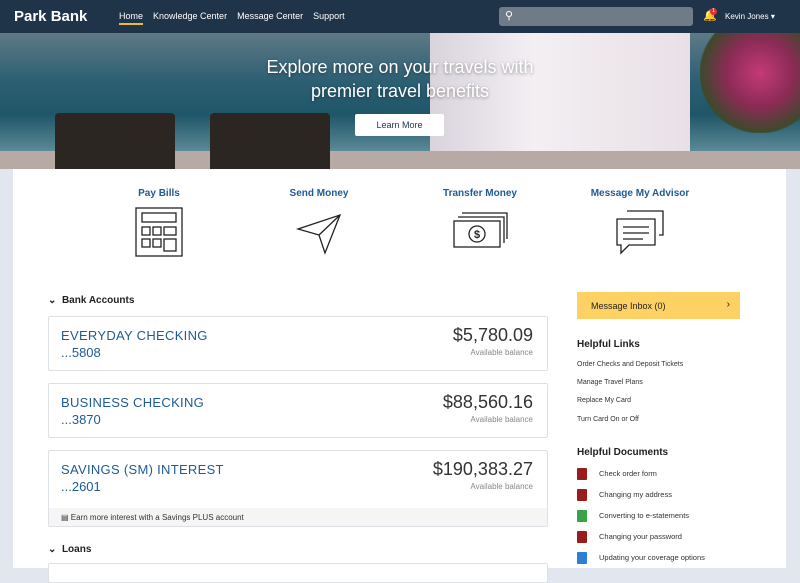 This screenshot has height=583, width=800. I want to click on cash-icon: $, so click(480, 230).